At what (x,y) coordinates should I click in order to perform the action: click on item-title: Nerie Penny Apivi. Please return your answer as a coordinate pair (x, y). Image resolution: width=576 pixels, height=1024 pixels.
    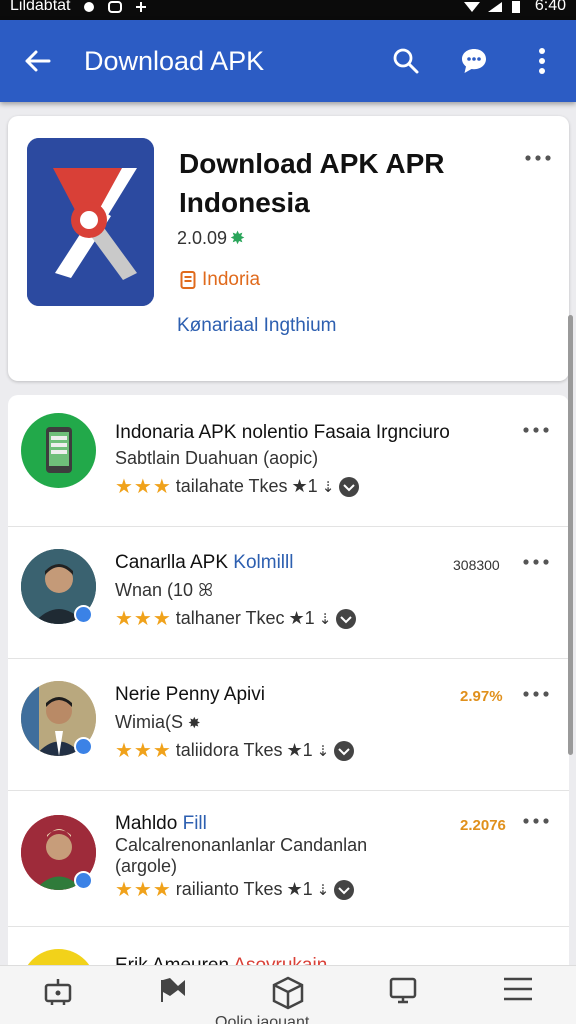
    Looking at the image, I should click on (190, 694).